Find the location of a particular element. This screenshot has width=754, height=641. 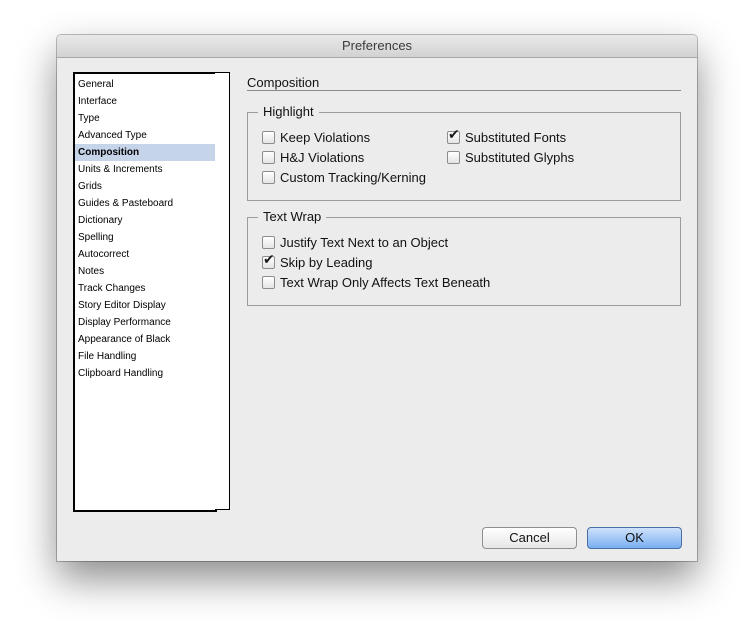

wrap-only-beneath-checkbox: Text Wrap Only Affects Text Beneath is located at coordinates (376, 283).